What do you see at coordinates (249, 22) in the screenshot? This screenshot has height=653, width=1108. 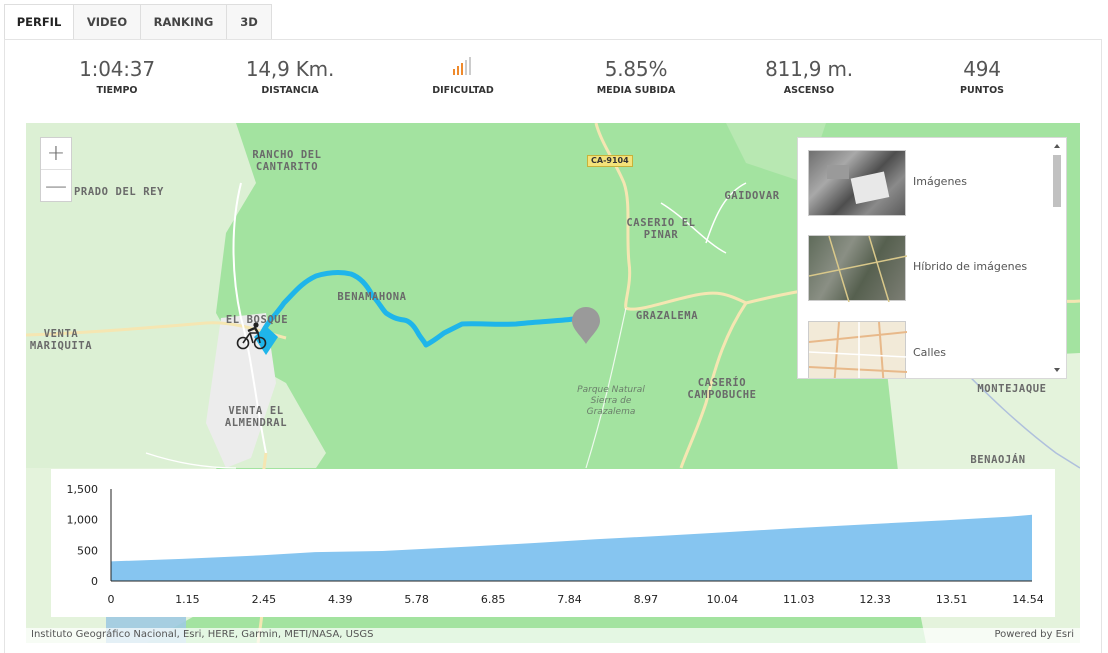 I see `tab-3d: 3D` at bounding box center [249, 22].